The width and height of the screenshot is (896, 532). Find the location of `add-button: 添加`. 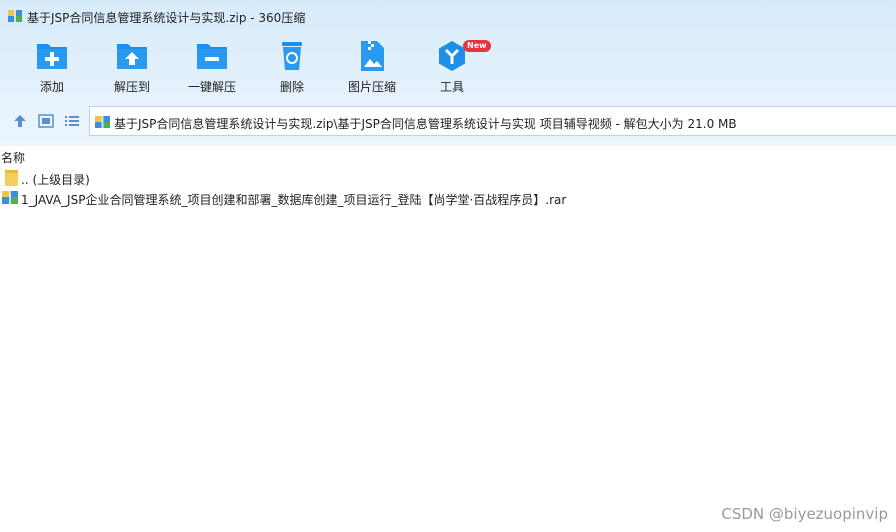

add-button: 添加 is located at coordinates (52, 69).